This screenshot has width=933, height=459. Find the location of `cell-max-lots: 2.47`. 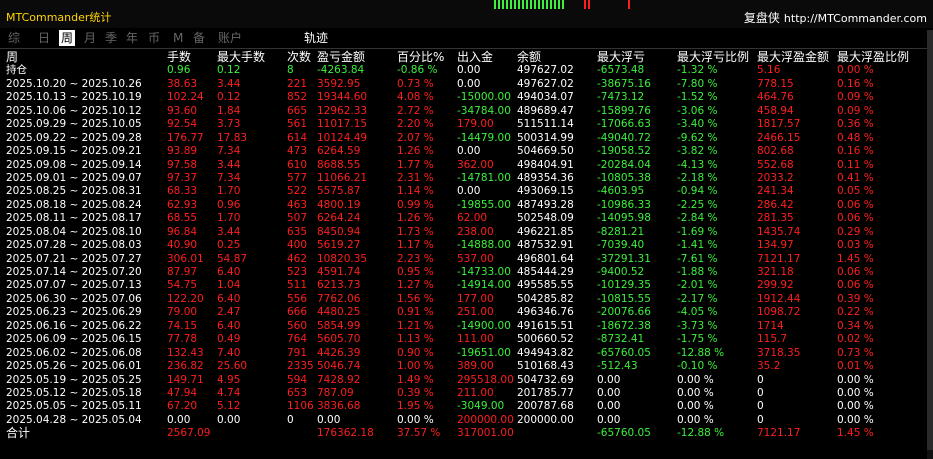

cell-max-lots: 2.47 is located at coordinates (229, 312).